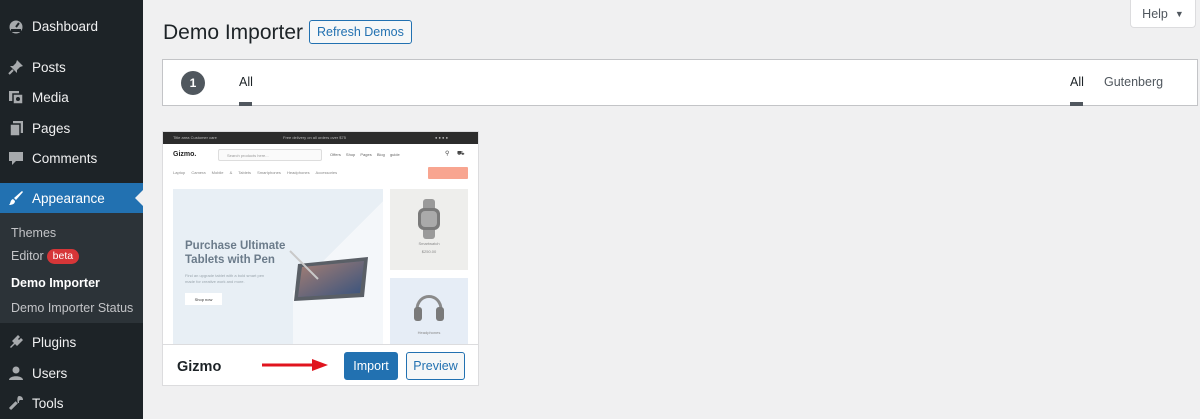 The image size is (1200, 419). I want to click on pages-icon, so click(16, 128).